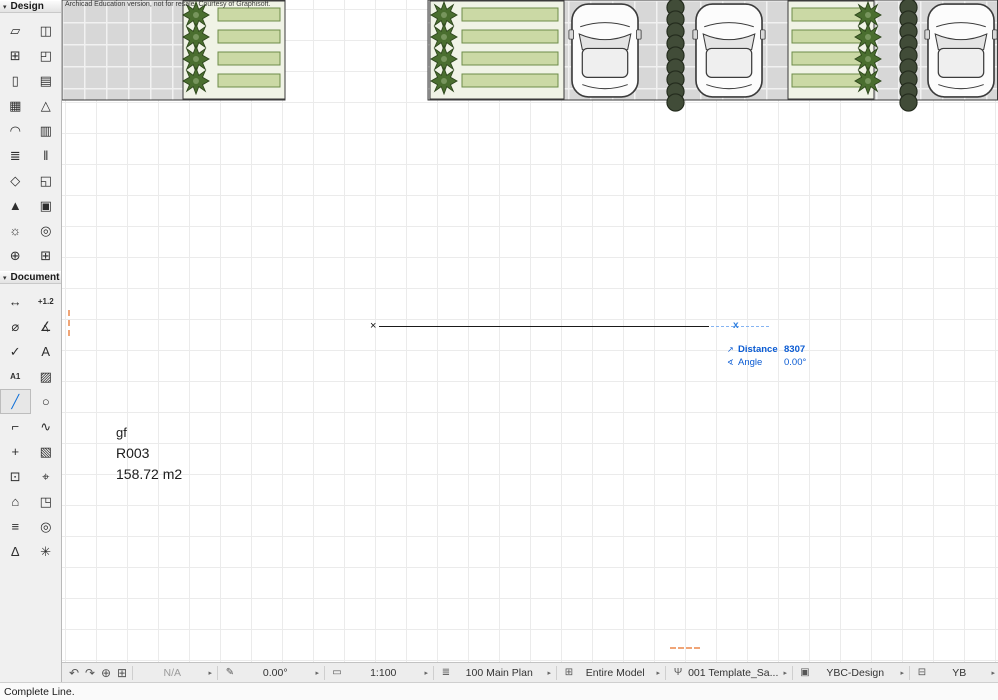  Describe the element at coordinates (851, 673) in the screenshot. I see `profile-selector: ▣ YBC-Design ▸` at that location.